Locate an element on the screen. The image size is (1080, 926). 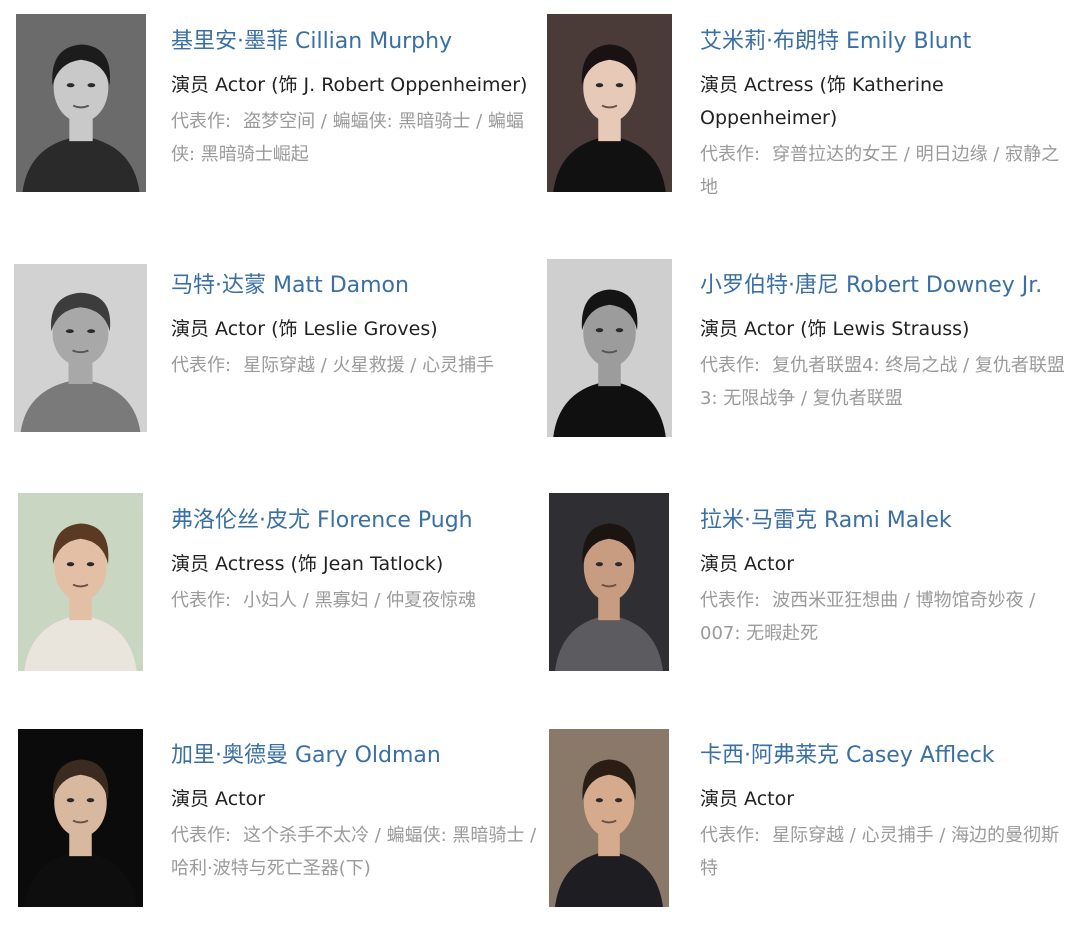
actor-name-link: 拉米·马雷克 Rami Malek is located at coordinates (886, 521).